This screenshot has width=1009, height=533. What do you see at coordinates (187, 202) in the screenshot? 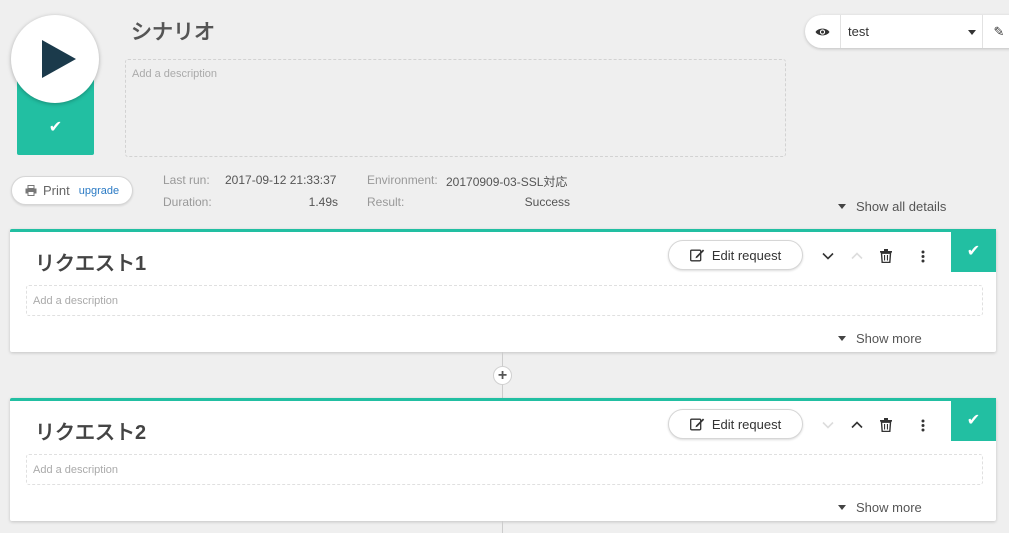
I see `duration-label: Duration:` at bounding box center [187, 202].